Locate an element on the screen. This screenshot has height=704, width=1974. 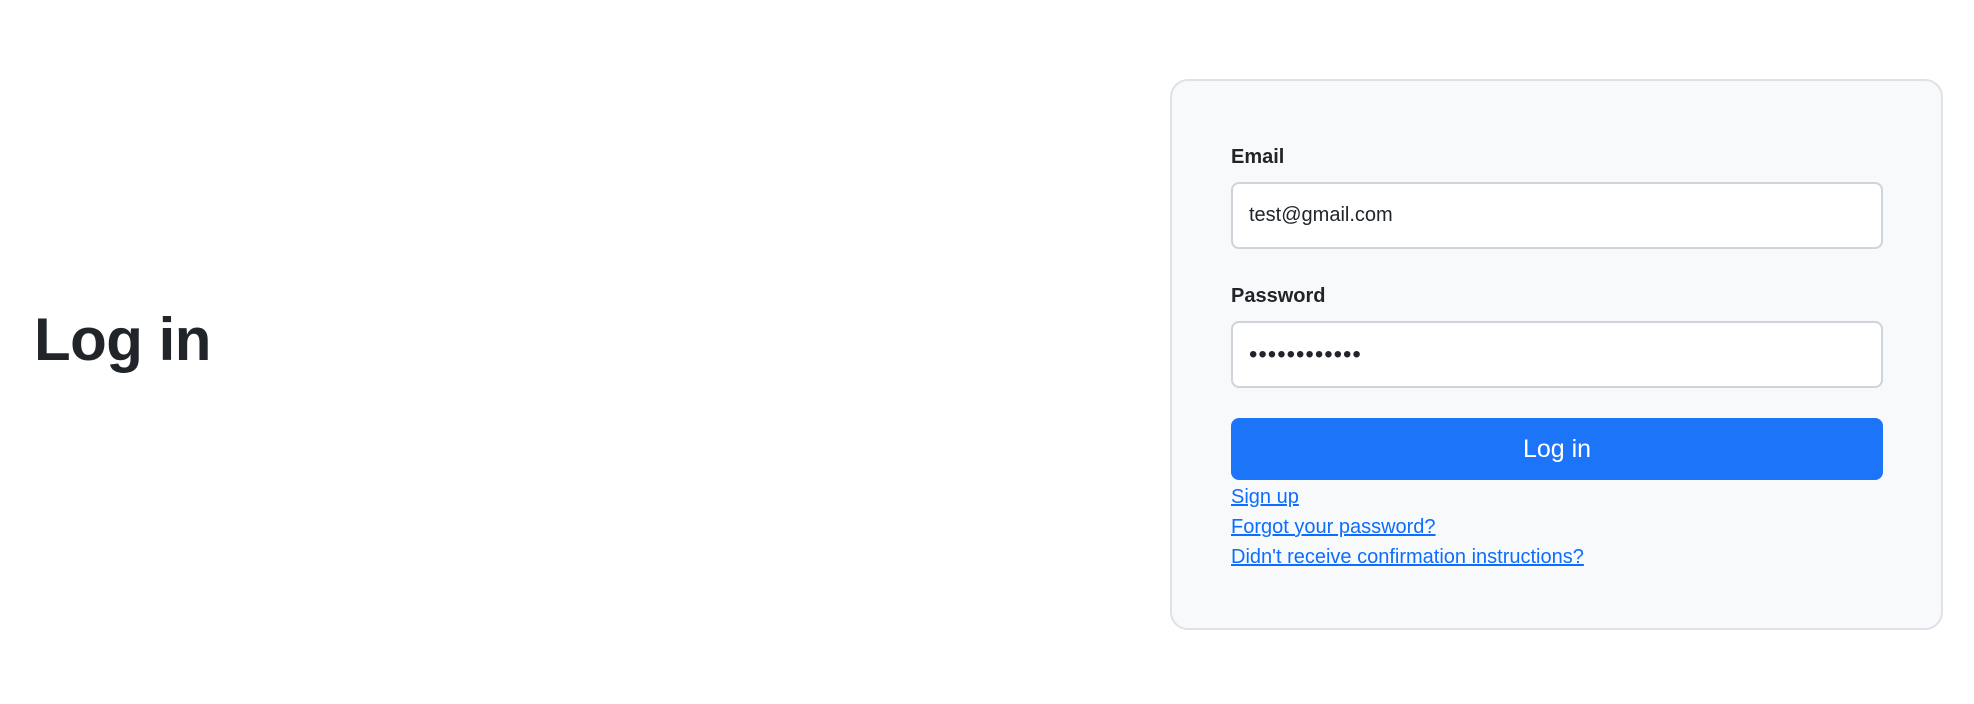
password-field is located at coordinates (1557, 354).